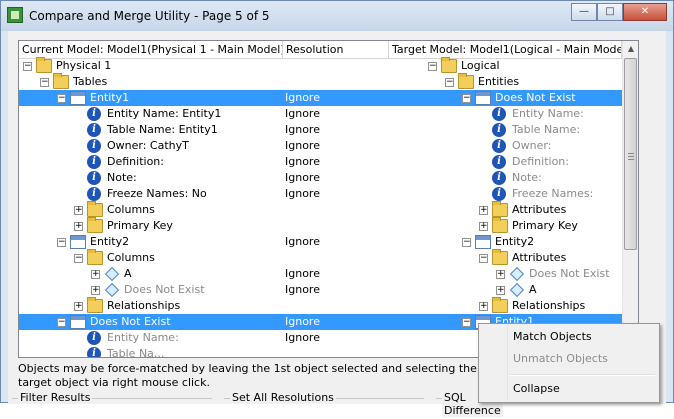 The width and height of the screenshot is (674, 419). I want to click on maximize-button: □, so click(610, 12).